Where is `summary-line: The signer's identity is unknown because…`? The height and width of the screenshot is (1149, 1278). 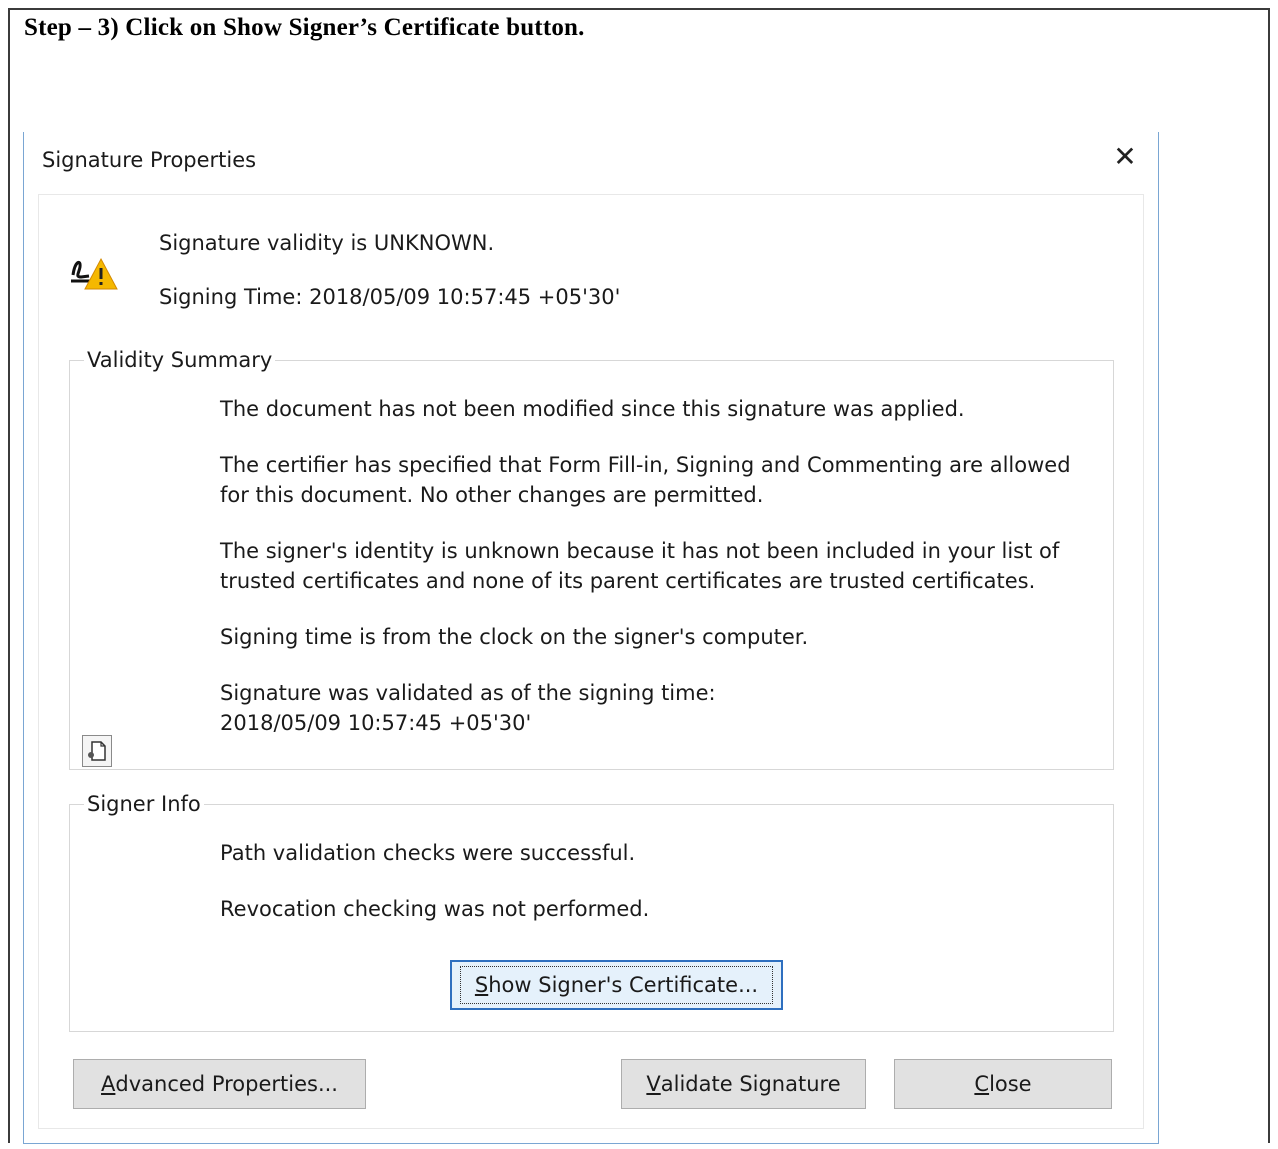 summary-line: The signer's identity is unknown because… is located at coordinates (640, 566).